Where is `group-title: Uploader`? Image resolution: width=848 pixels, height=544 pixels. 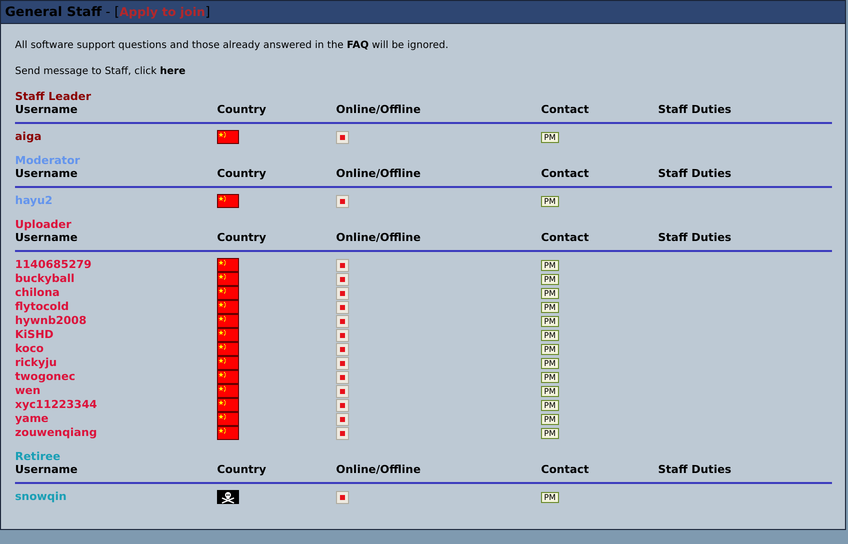
group-title: Uploader is located at coordinates (43, 224).